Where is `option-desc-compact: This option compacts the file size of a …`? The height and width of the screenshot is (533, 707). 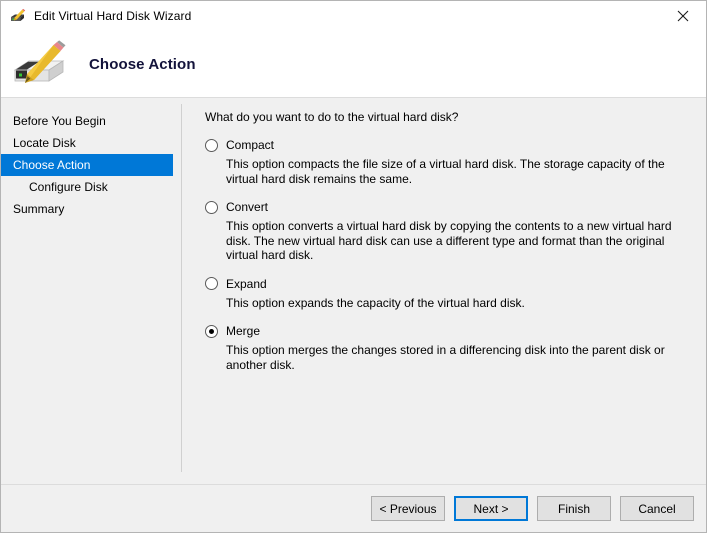
option-desc-compact: This option compacts the file size of a … is located at coordinates (445, 171).